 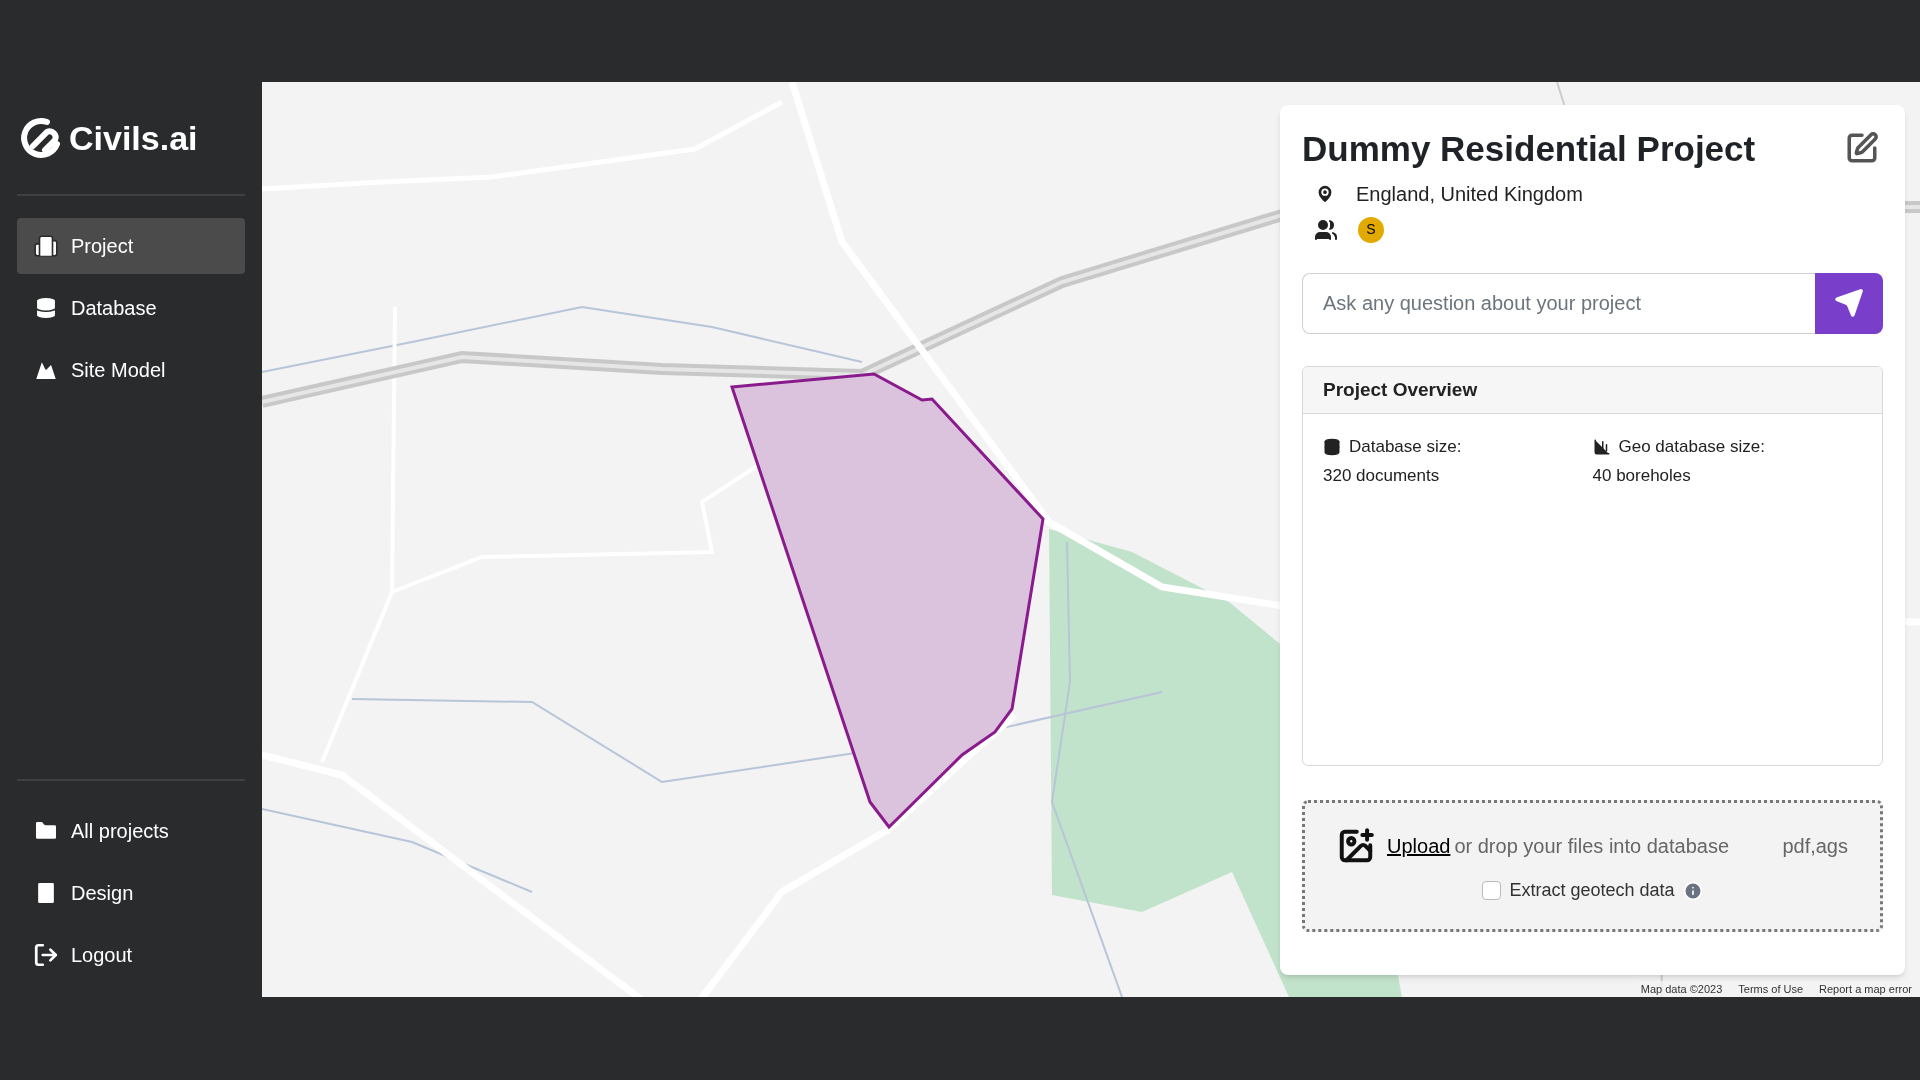 I want to click on upload-dropzone: Upload or drop your files into database pdf,ags Extract geotech data, so click(x=1592, y=865).